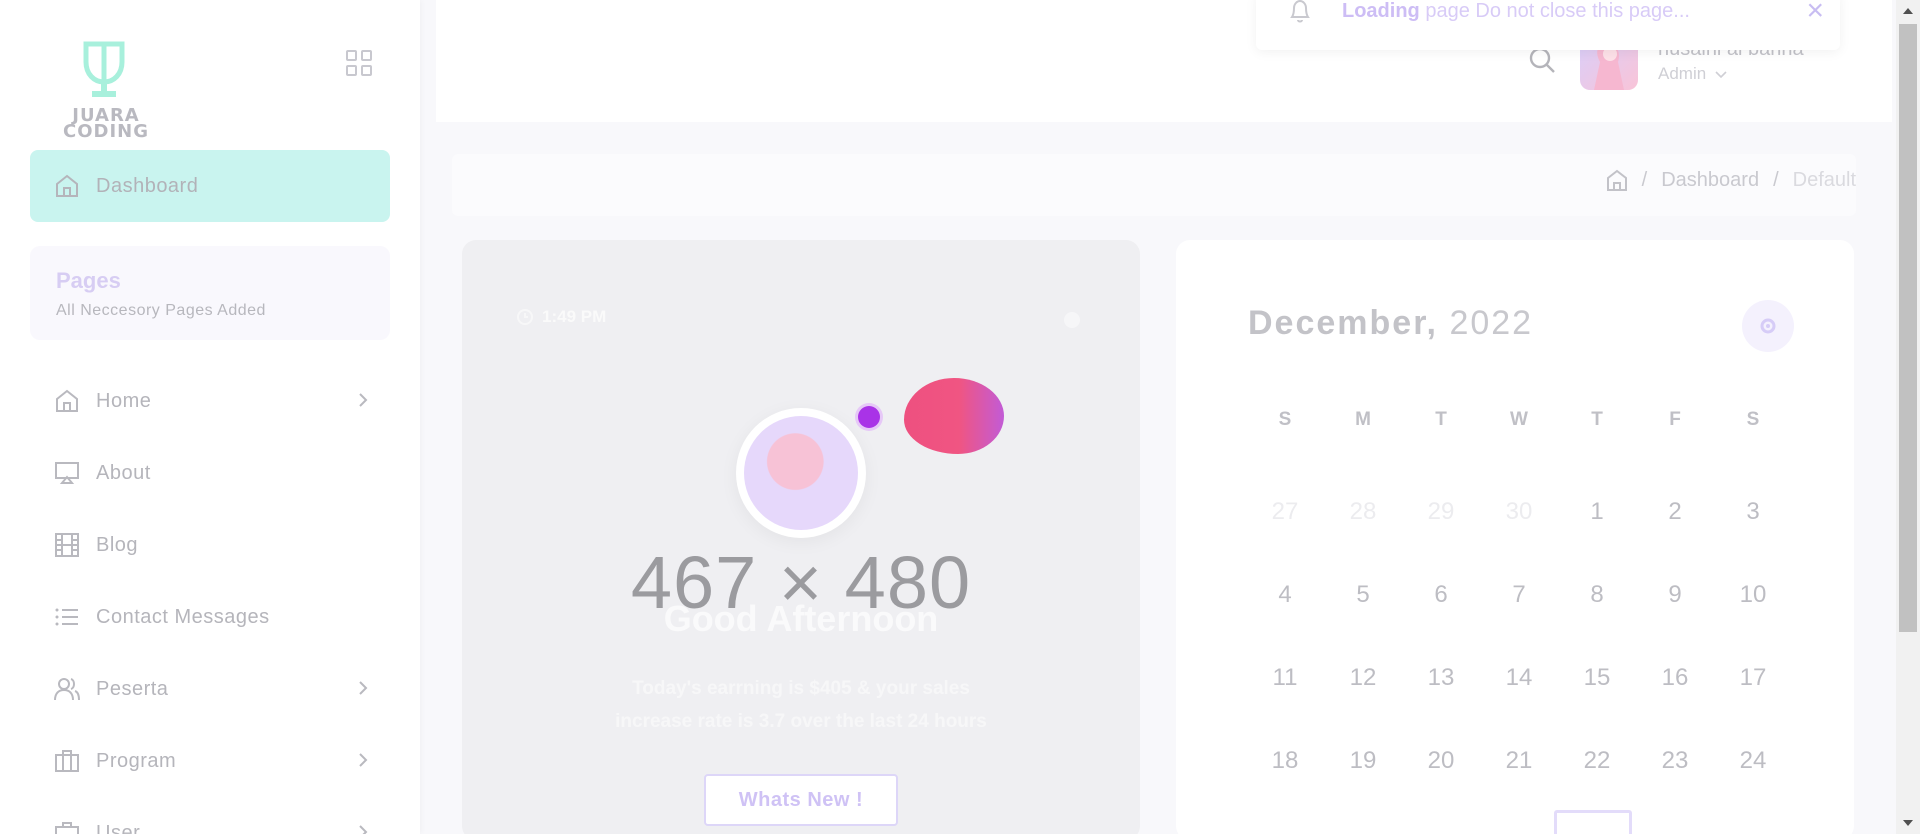  Describe the element at coordinates (1285, 760) in the screenshot. I see `calendar-day: 18` at that location.